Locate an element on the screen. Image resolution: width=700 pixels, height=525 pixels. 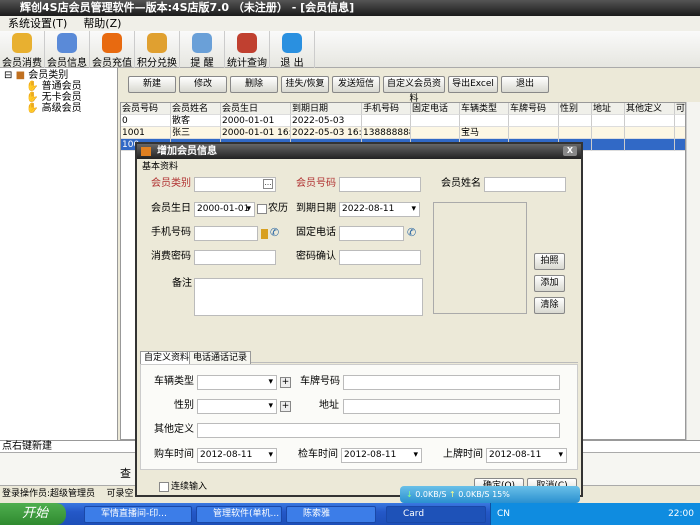
toolbar-button-1: 会员信息 is located at coordinates (67, 50).